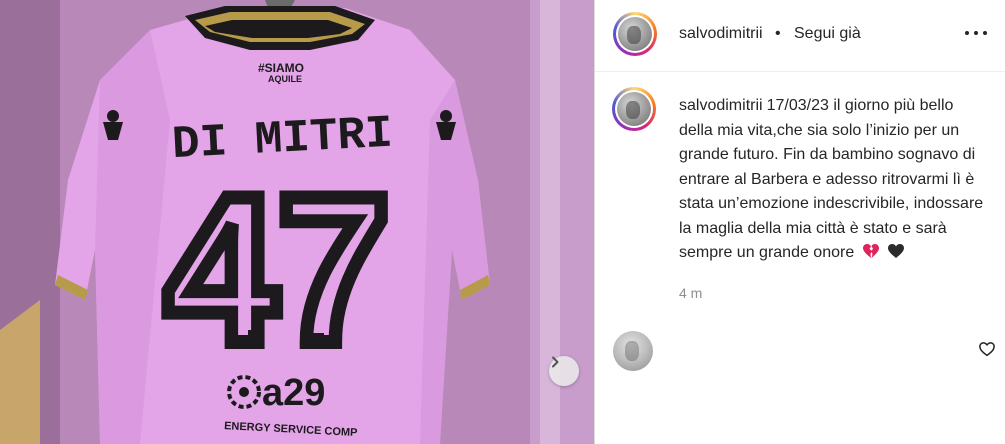  Describe the element at coordinates (634, 109) in the screenshot. I see `caption-avatar` at that location.